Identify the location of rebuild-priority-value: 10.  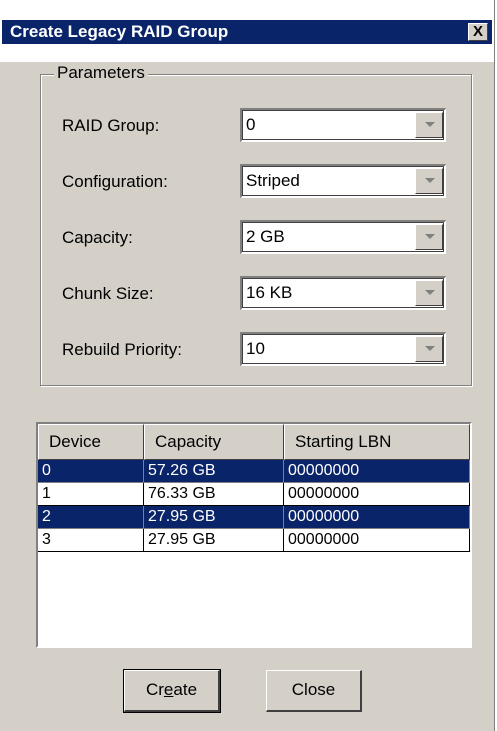
(255, 348).